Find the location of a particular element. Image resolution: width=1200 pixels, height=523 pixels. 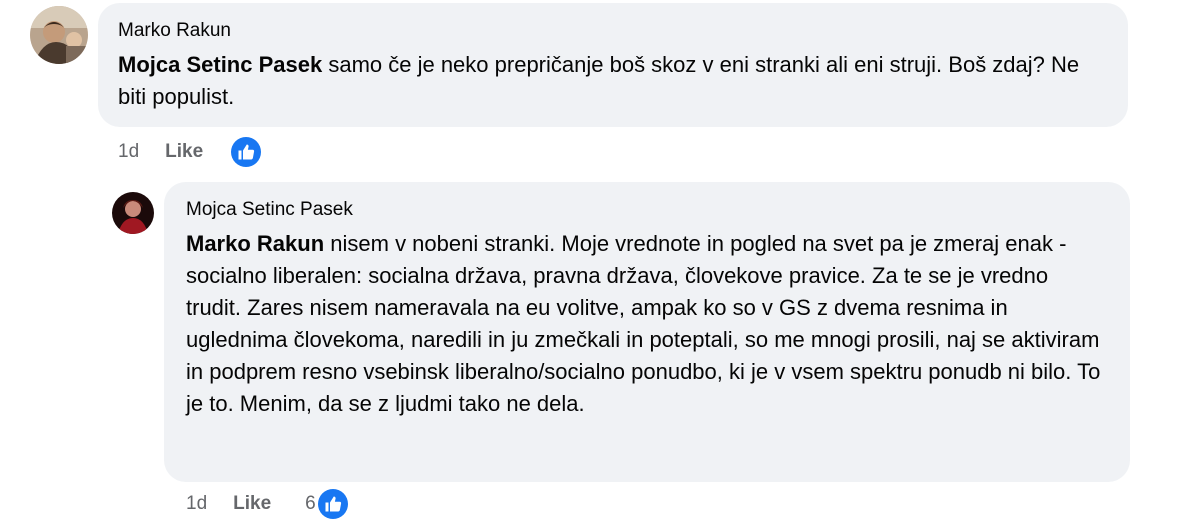

comment-actions: 1d Like is located at coordinates (190, 152).